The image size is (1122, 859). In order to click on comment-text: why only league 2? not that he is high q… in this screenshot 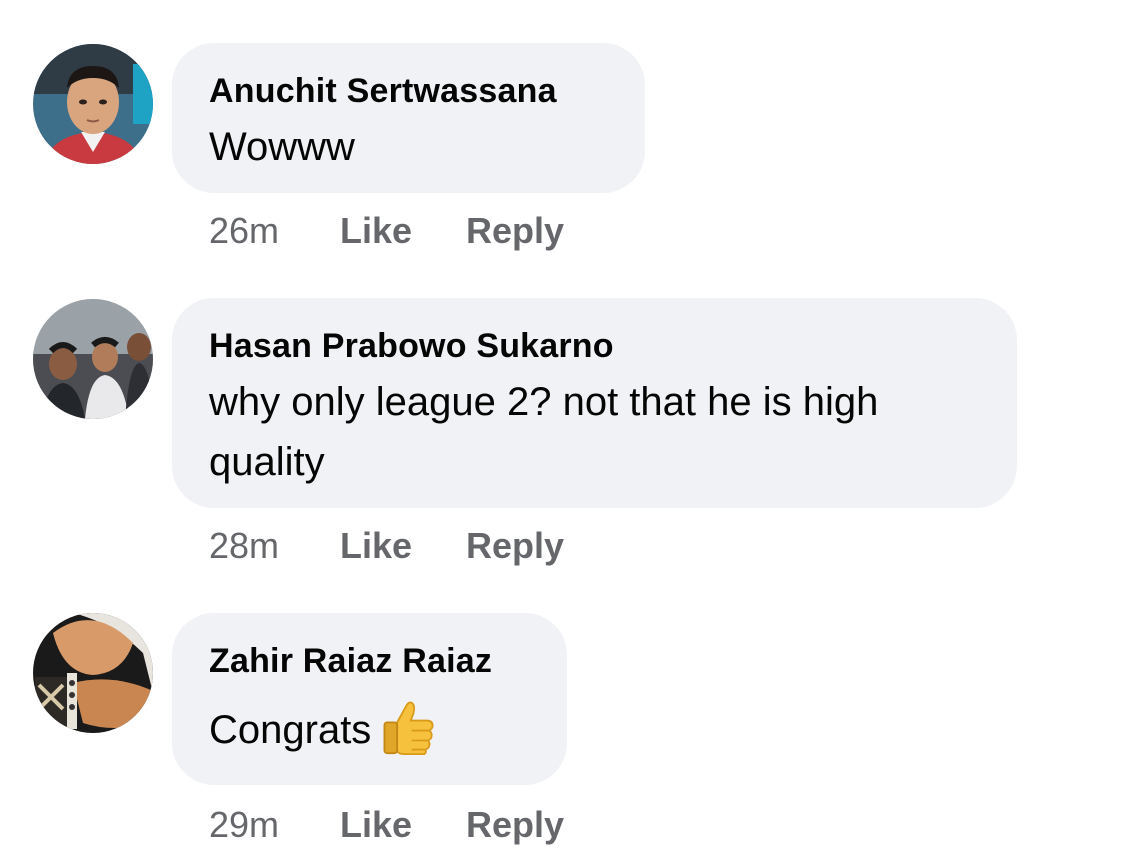, I will do `click(594, 432)`.